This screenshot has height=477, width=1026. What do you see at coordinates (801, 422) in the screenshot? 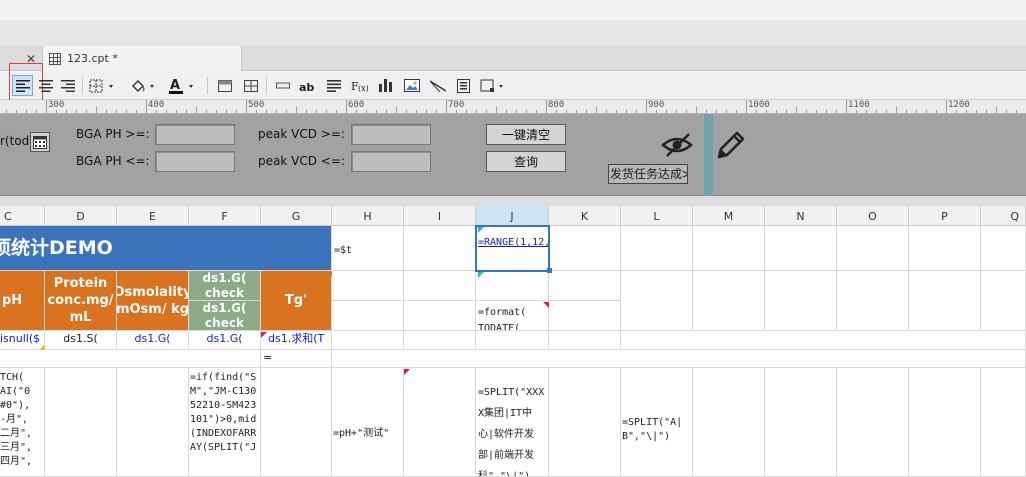
I see `cell-N6` at bounding box center [801, 422].